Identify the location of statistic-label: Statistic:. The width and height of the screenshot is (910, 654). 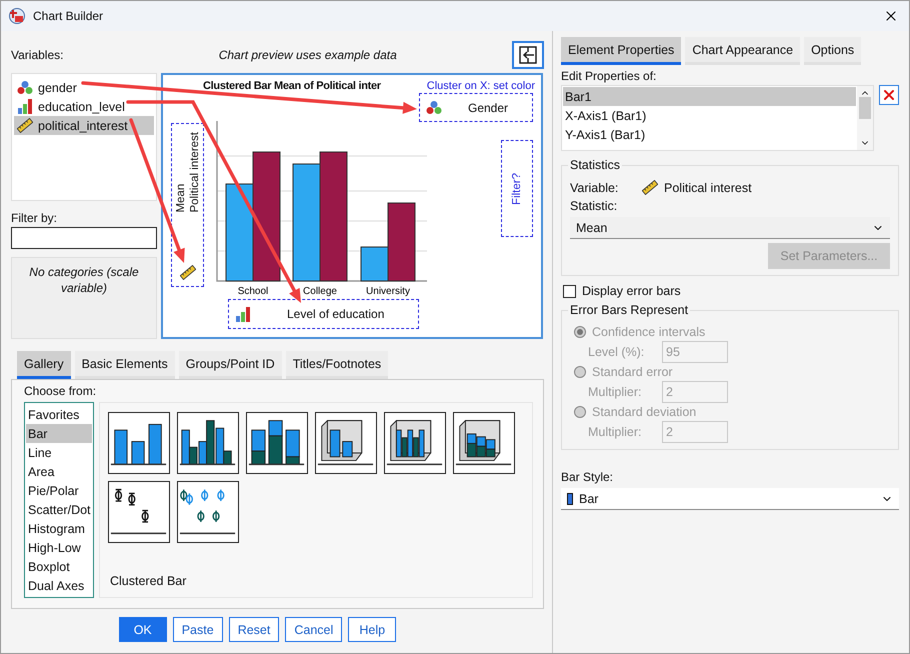
(594, 206).